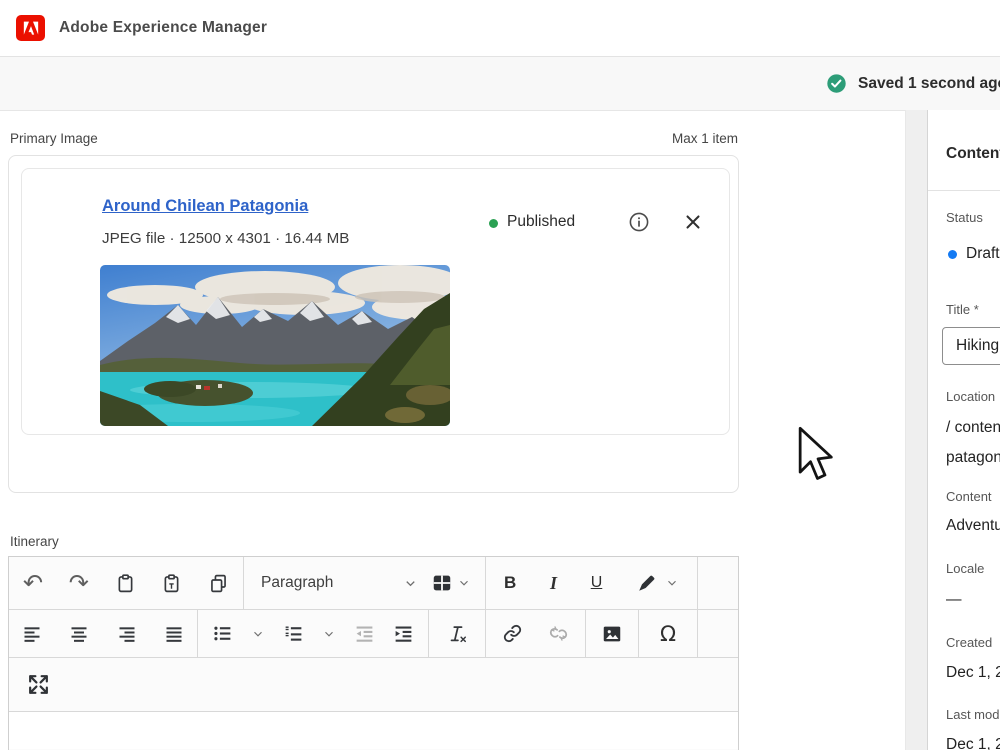  What do you see at coordinates (38, 684) in the screenshot?
I see `fullscreen-icon` at bounding box center [38, 684].